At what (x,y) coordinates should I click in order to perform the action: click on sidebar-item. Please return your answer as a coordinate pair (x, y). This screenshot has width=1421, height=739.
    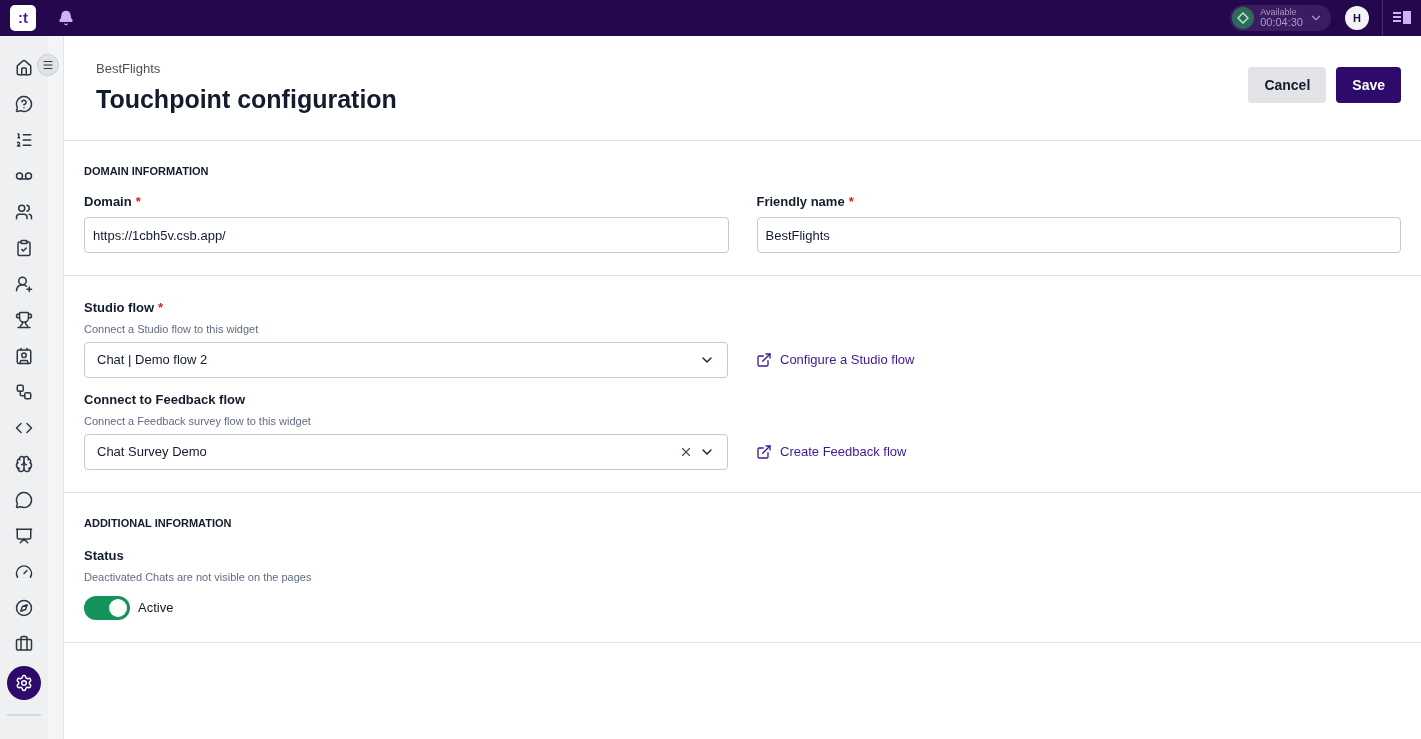
    Looking at the image, I should click on (24, 683).